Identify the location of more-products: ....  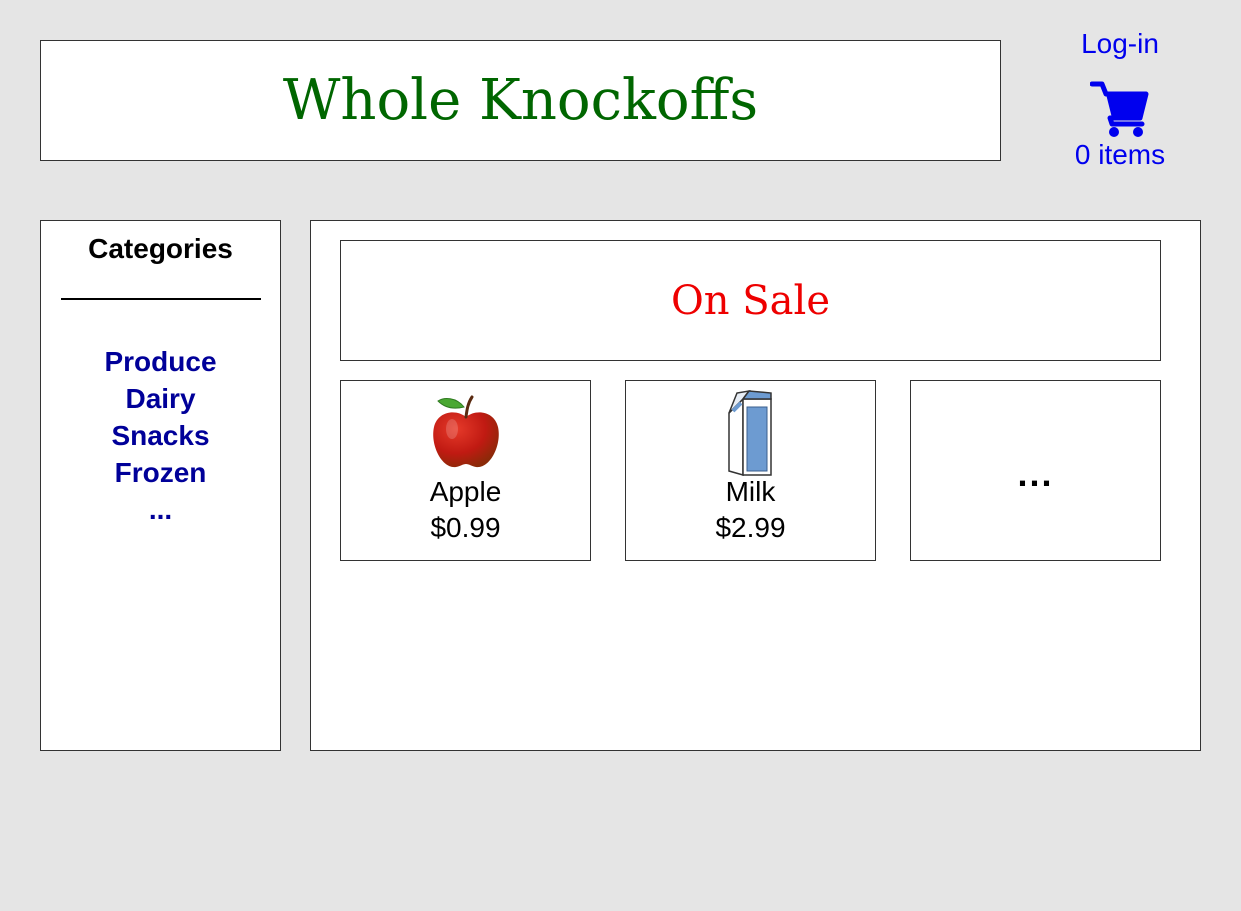
(1035, 473).